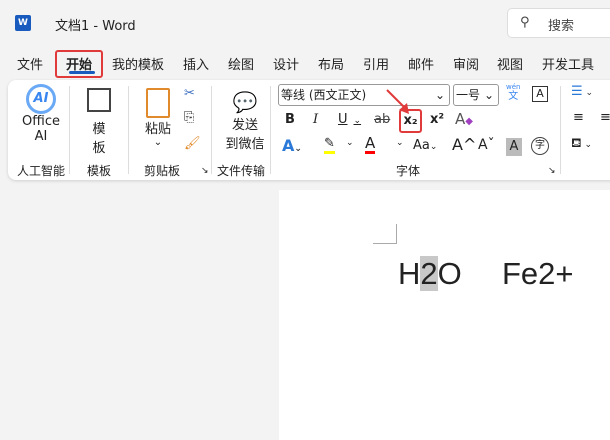  What do you see at coordinates (99, 171) in the screenshot?
I see `group-label-template: 模板` at bounding box center [99, 171].